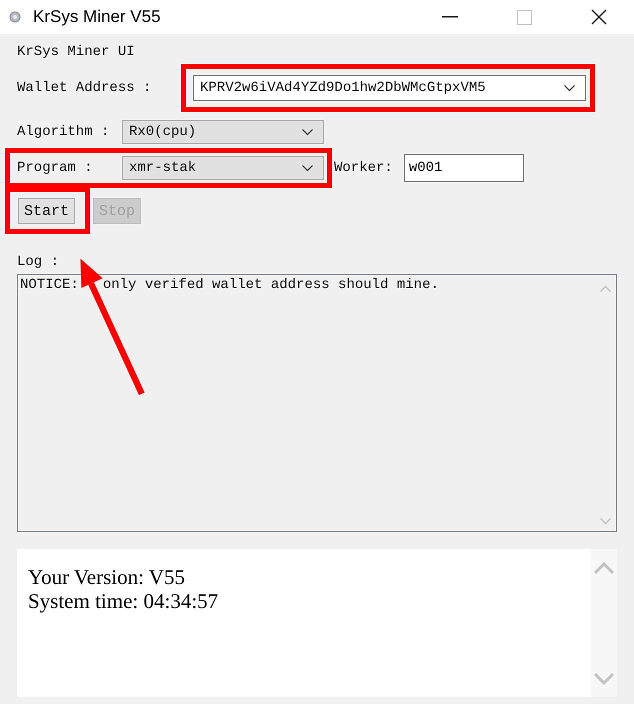 The height and width of the screenshot is (704, 634). Describe the element at coordinates (47, 211) in the screenshot. I see `action-button: Start` at that location.